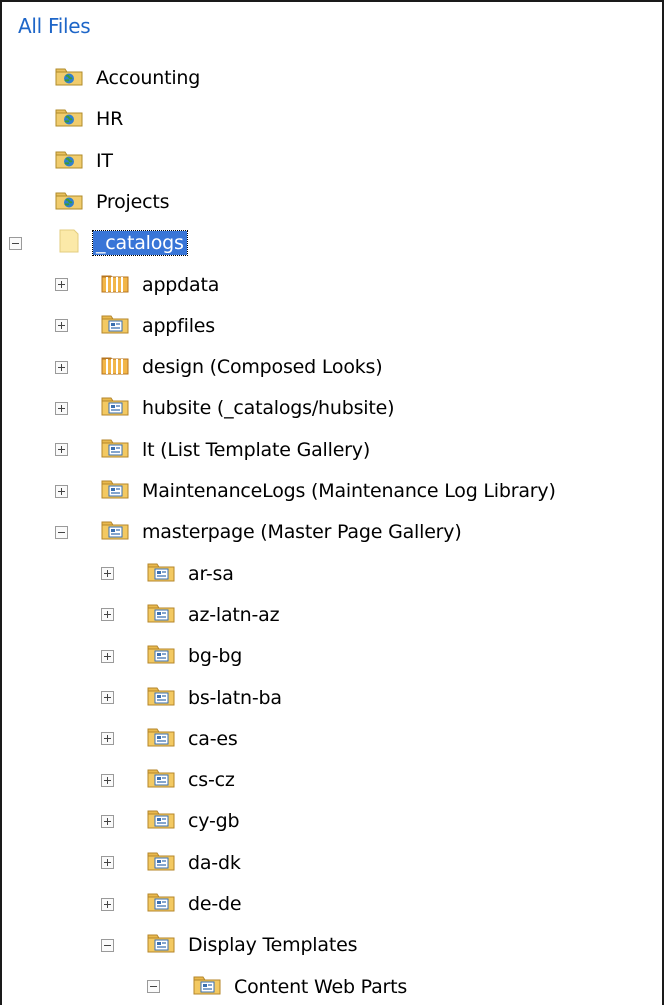  What do you see at coordinates (138, 285) in the screenshot?
I see `tree-item: appdata` at bounding box center [138, 285].